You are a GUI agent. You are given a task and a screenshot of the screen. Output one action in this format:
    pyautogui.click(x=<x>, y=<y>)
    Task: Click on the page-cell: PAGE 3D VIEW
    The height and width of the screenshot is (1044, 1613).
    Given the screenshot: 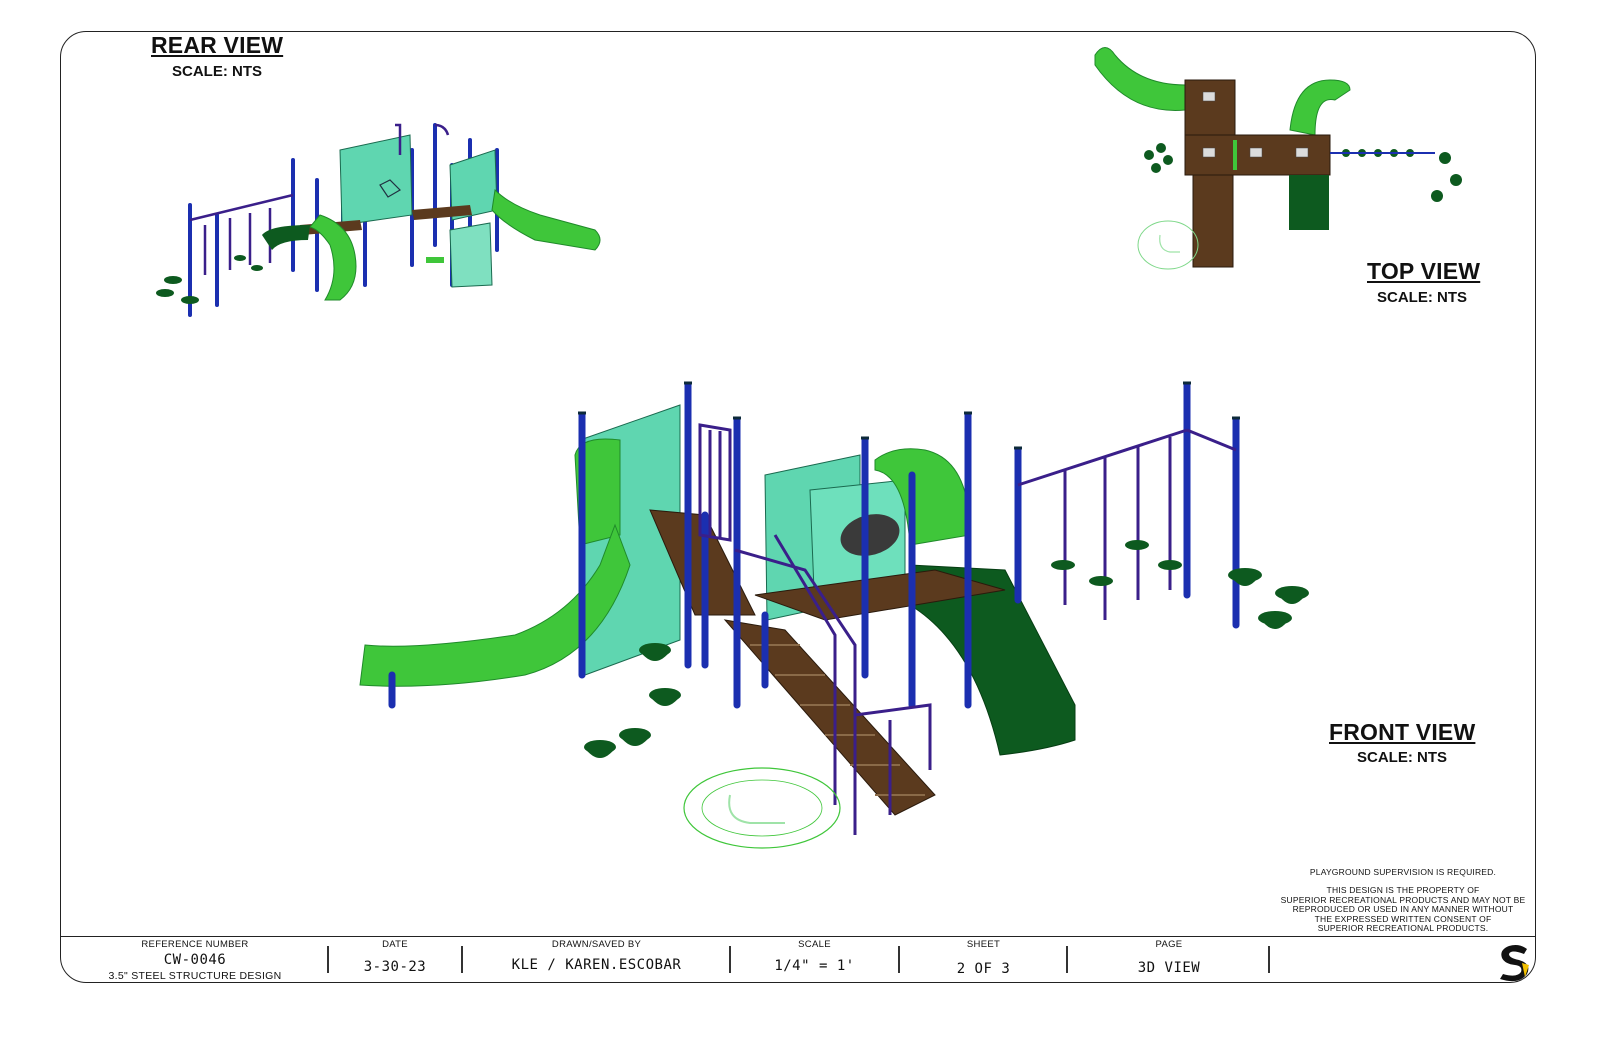 What is the action you would take?
    pyautogui.click(x=1169, y=960)
    